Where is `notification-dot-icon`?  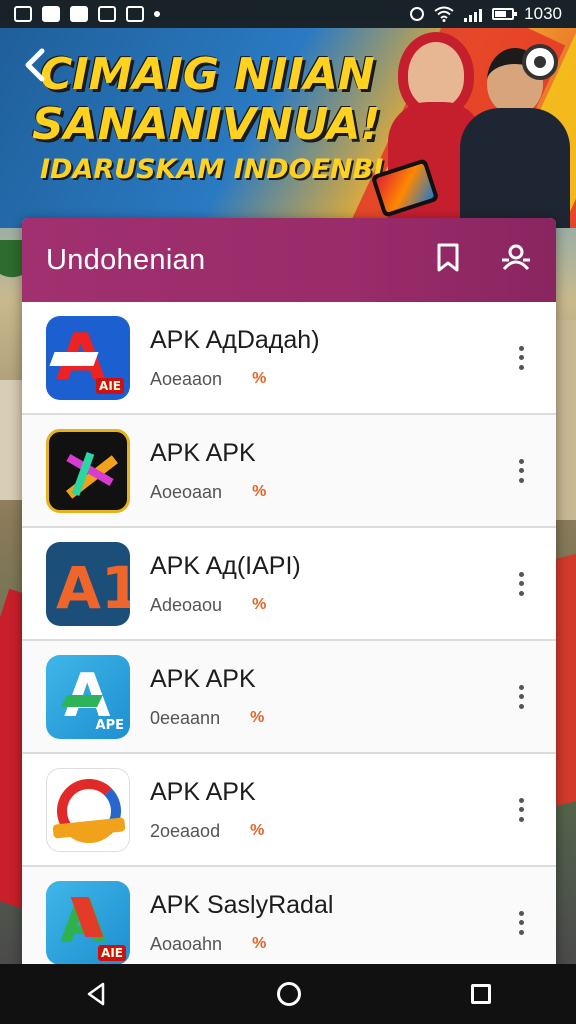
notification-dot-icon is located at coordinates (157, 14).